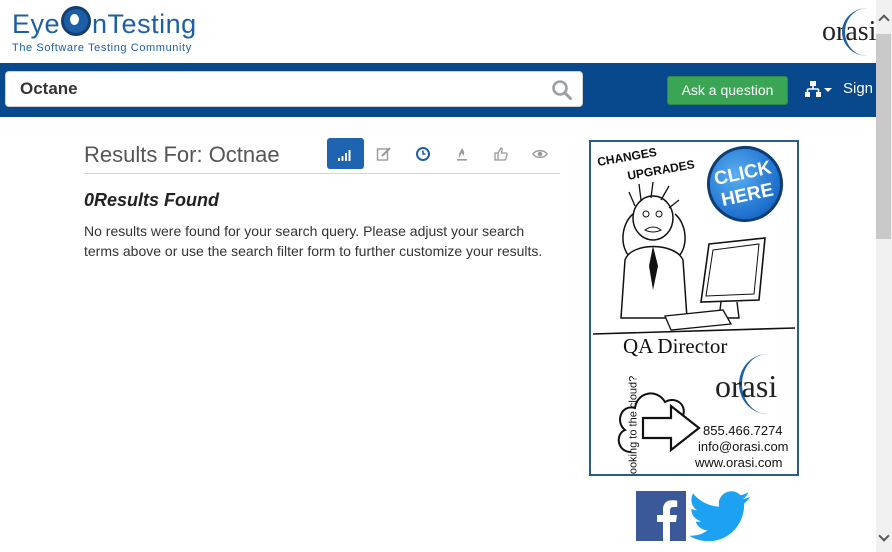 This screenshot has width=892, height=552. Describe the element at coordinates (727, 90) in the screenshot. I see `ask-question-button: Ask a question` at that location.